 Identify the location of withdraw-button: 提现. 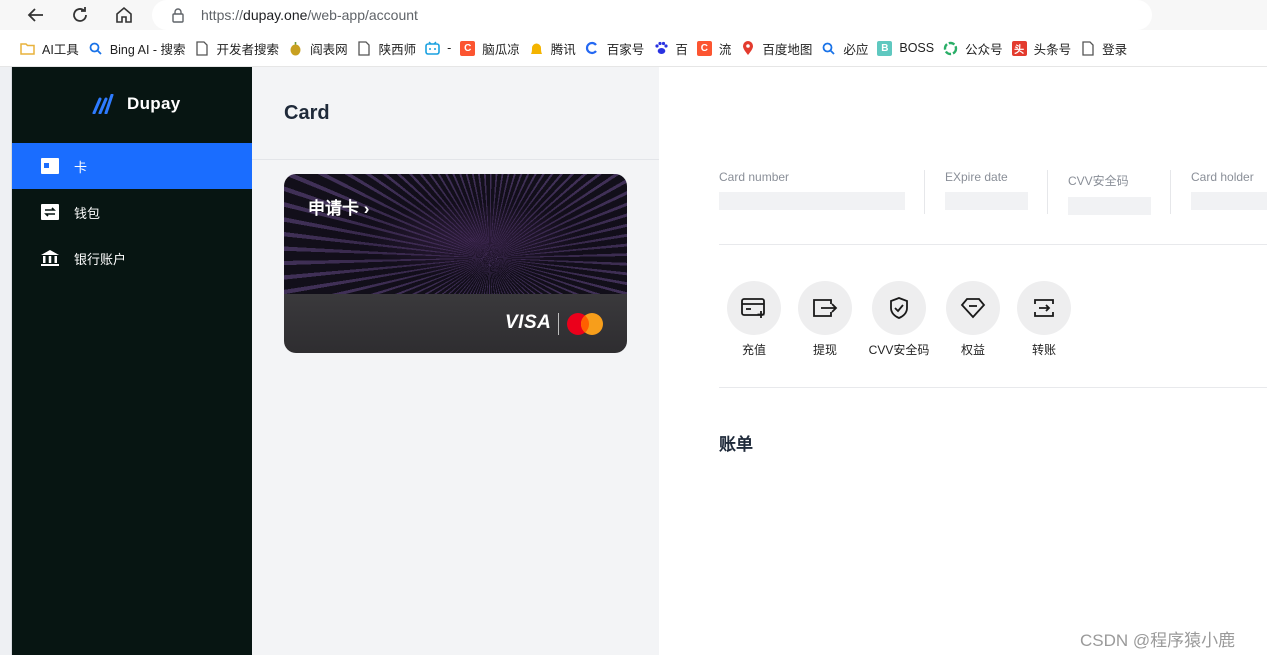
(825, 319).